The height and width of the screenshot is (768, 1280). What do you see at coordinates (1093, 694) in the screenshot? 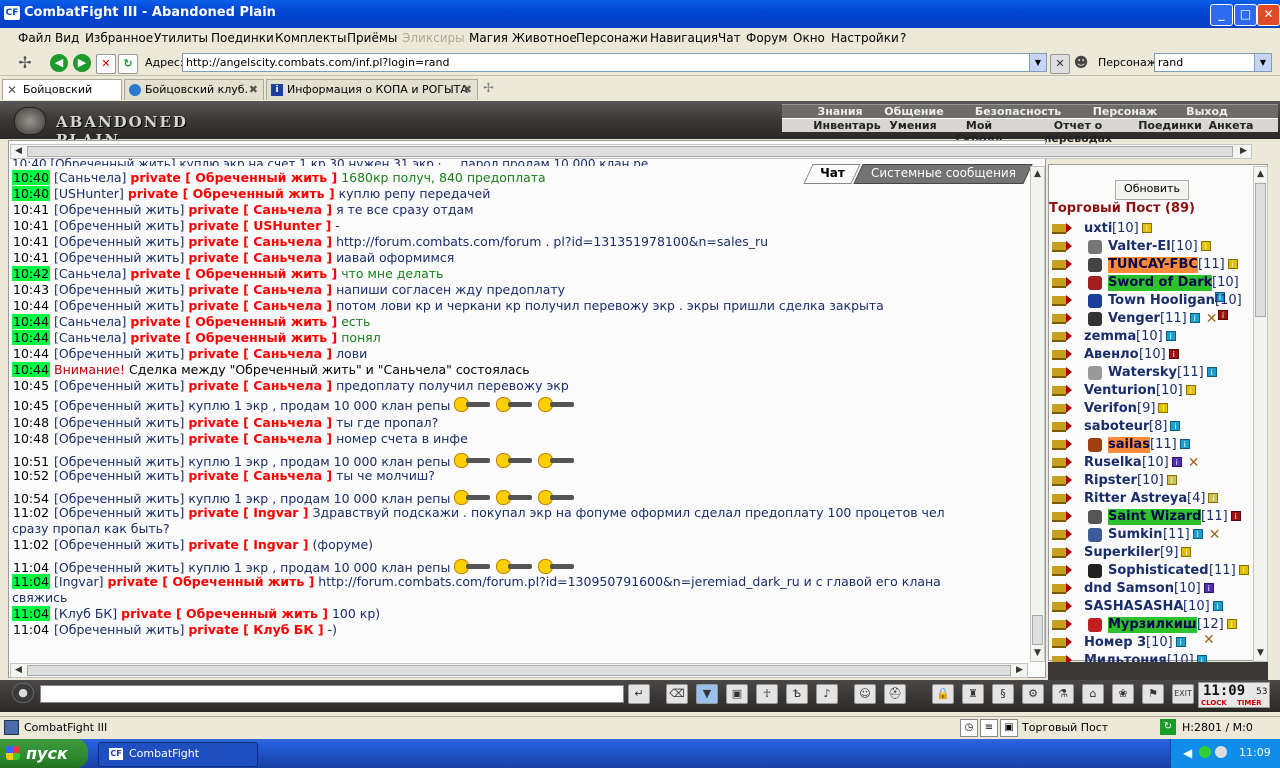
I see `house-icon: ⌂` at bounding box center [1093, 694].